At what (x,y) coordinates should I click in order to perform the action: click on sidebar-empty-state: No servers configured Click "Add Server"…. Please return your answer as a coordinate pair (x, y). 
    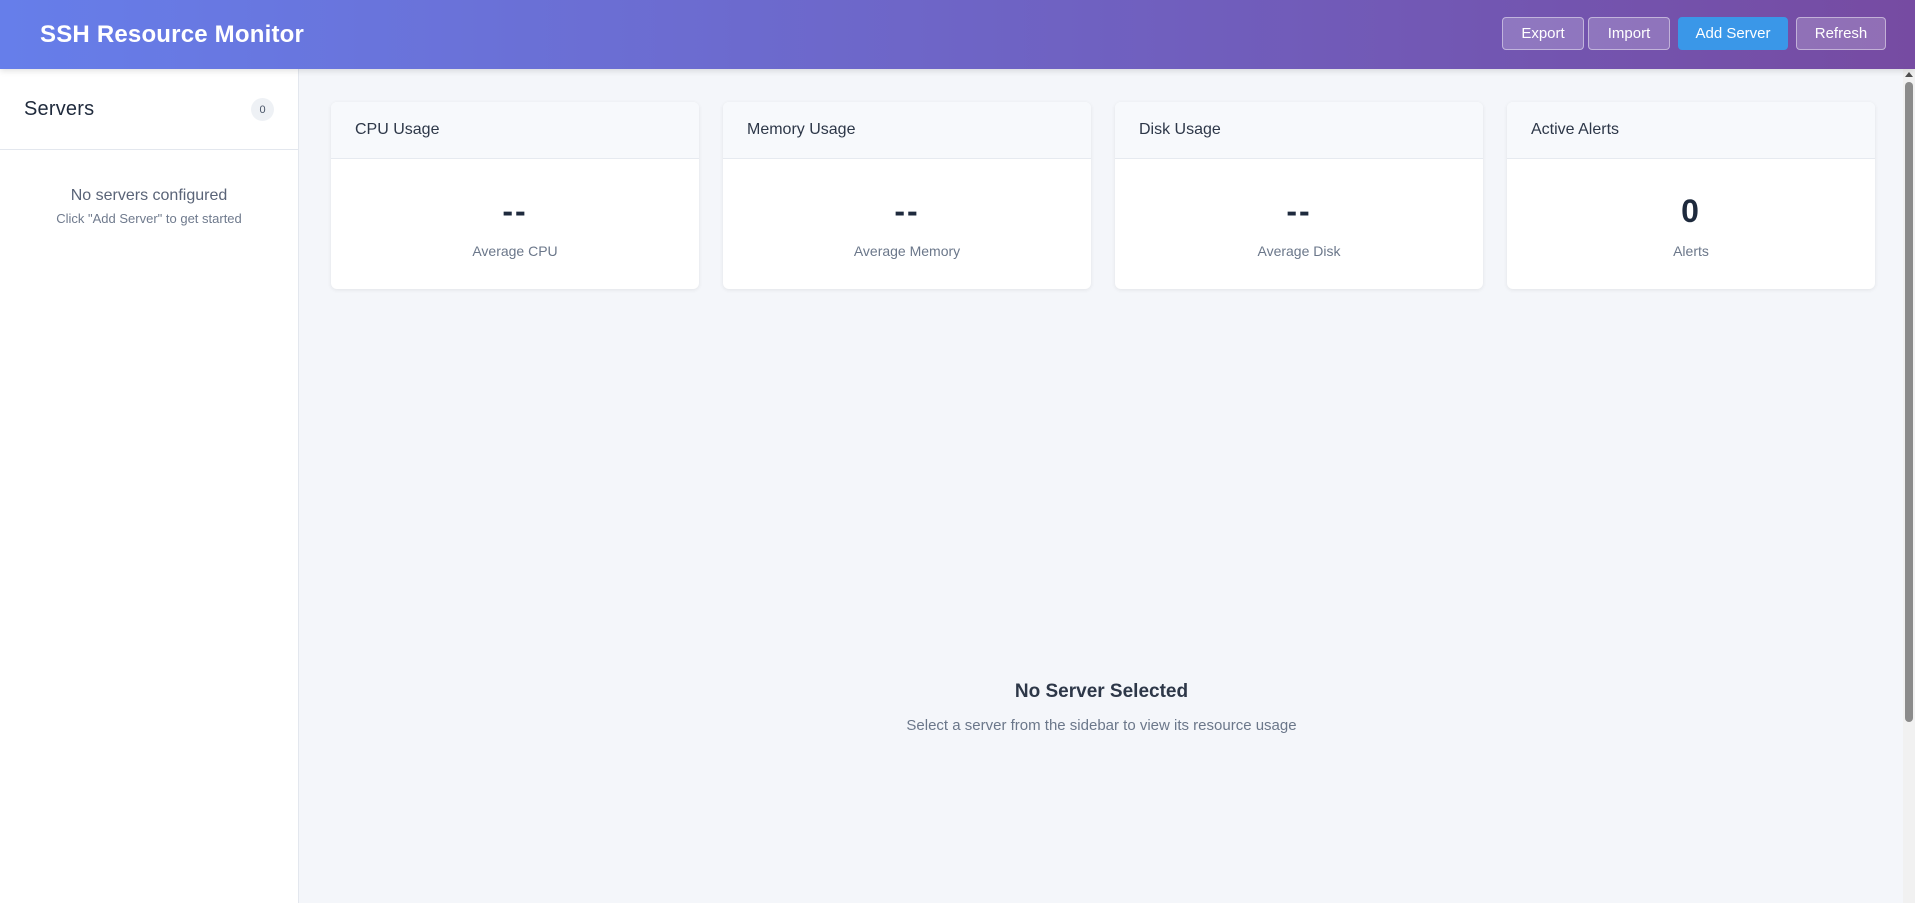
    Looking at the image, I should click on (149, 188).